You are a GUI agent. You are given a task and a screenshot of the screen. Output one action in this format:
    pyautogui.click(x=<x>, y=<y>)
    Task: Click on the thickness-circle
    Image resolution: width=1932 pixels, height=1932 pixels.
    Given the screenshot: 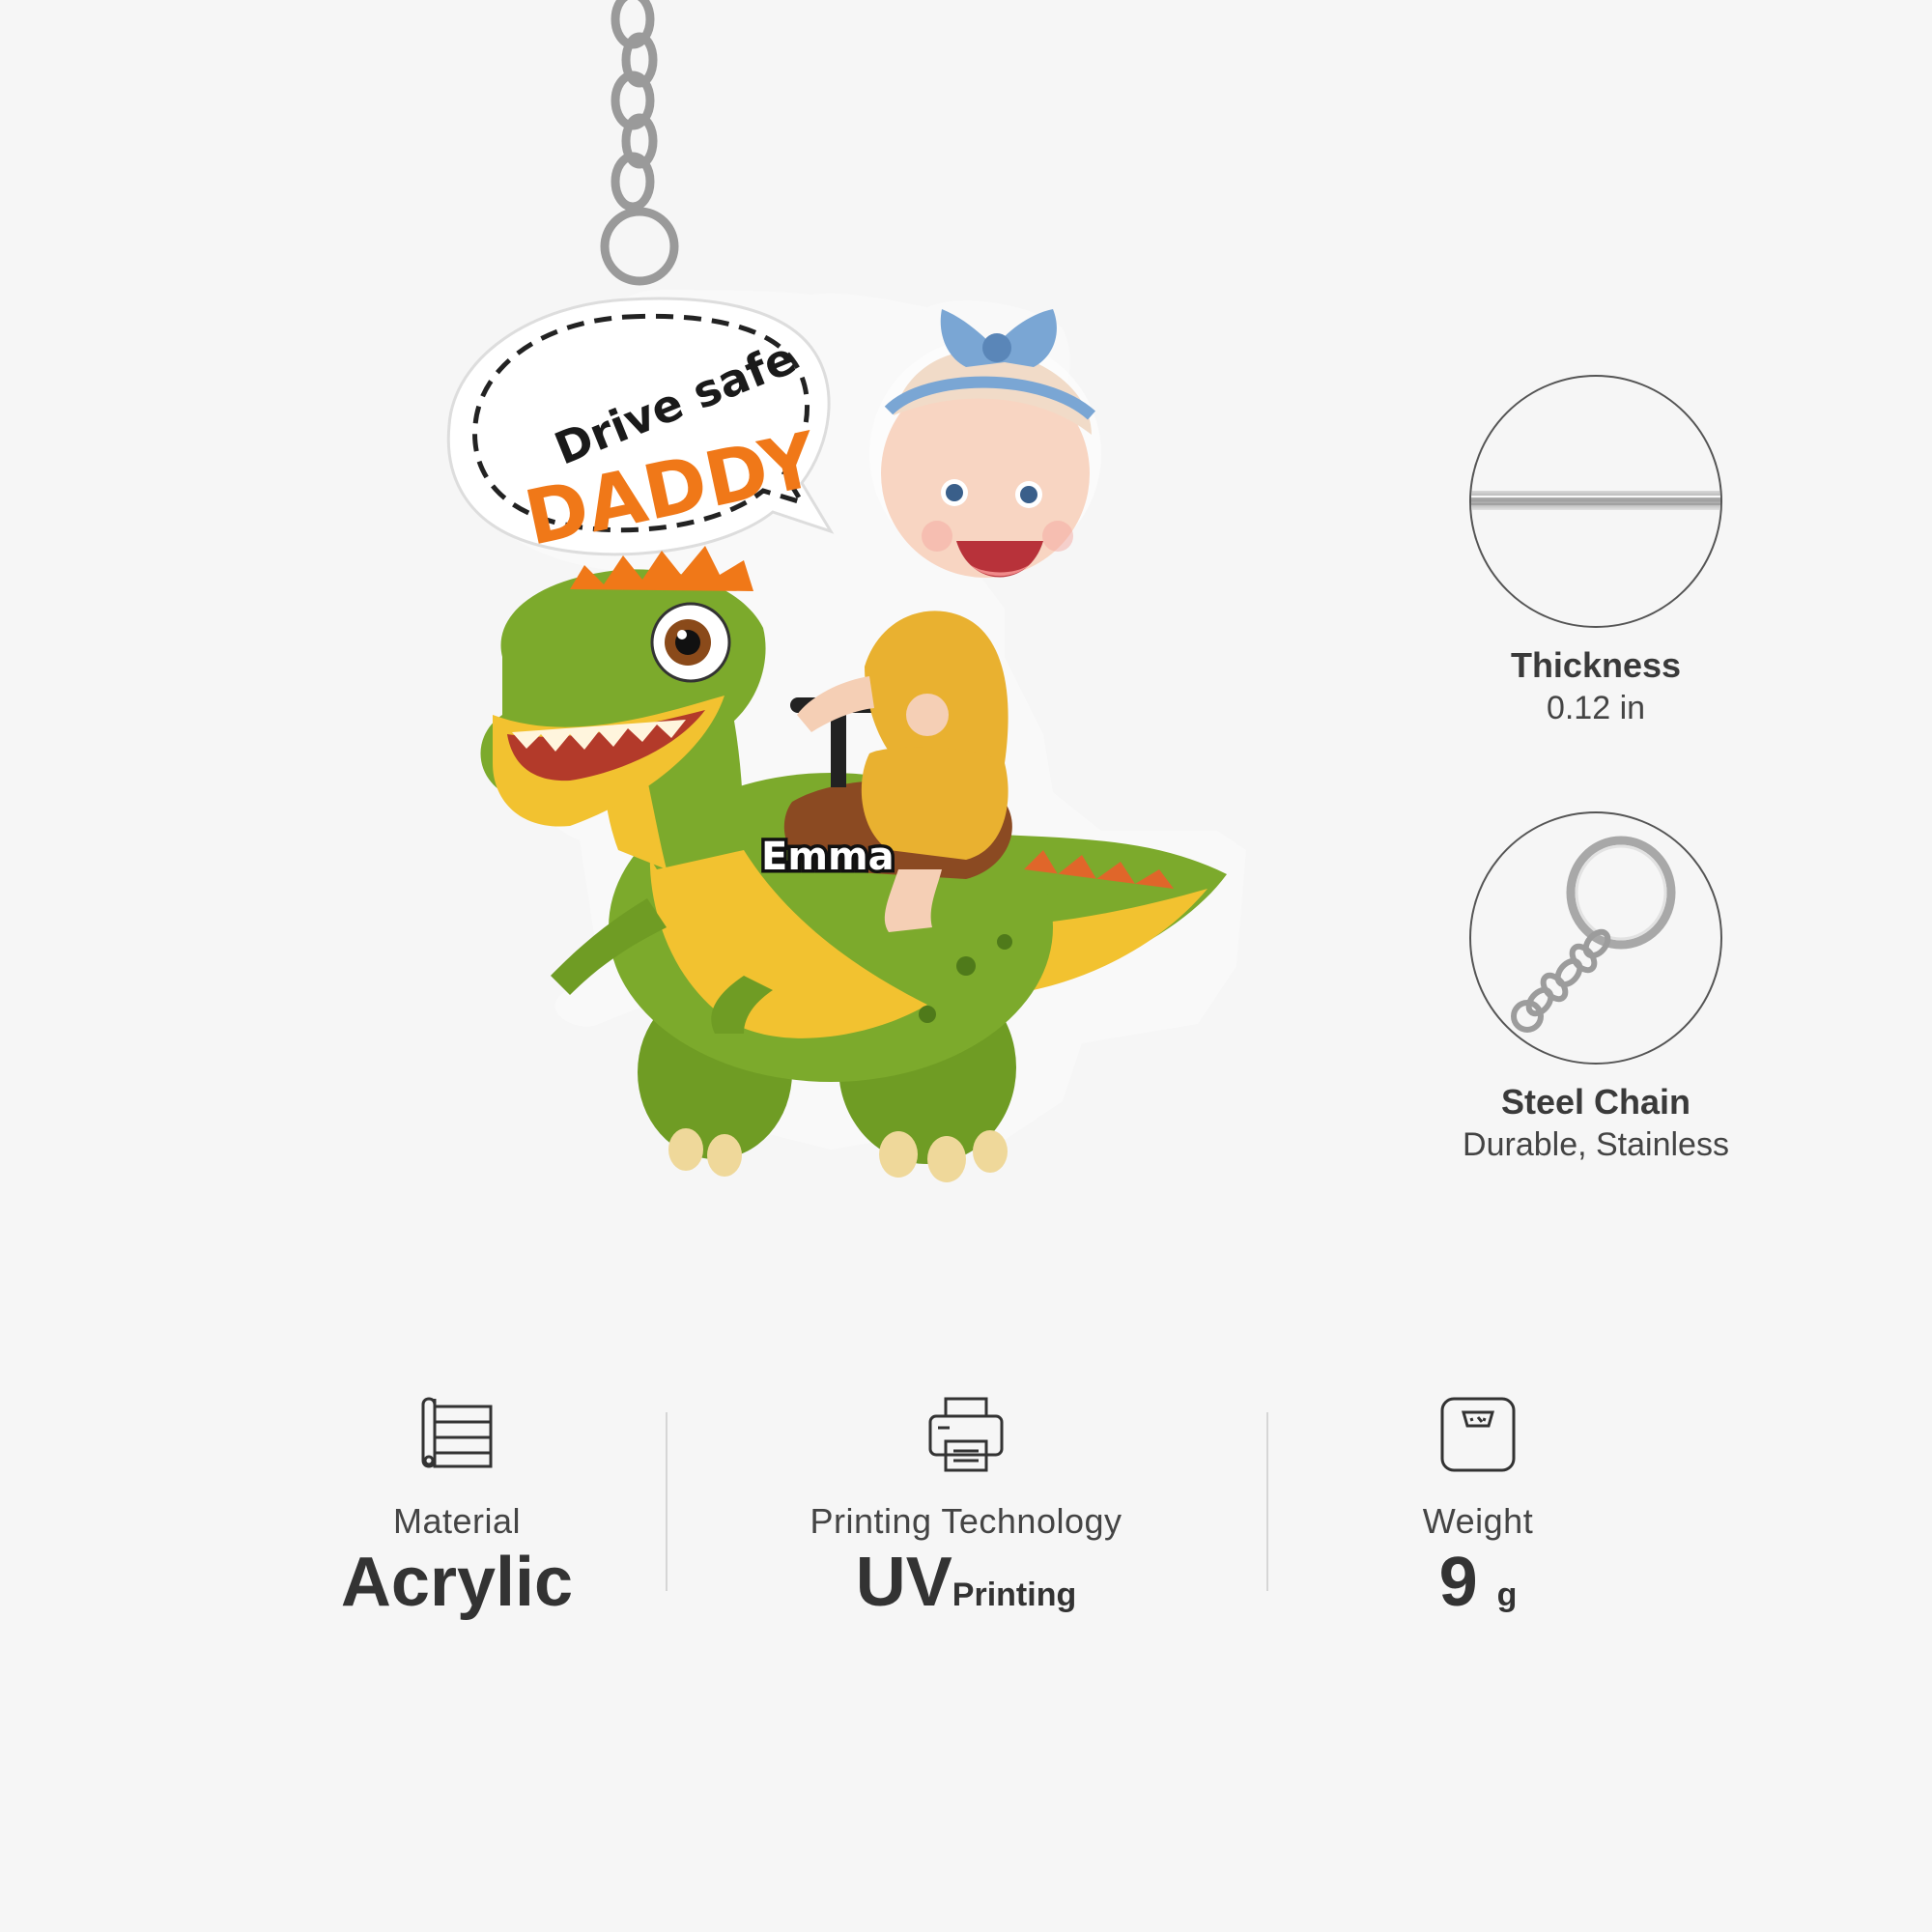 What is the action you would take?
    pyautogui.click(x=1595, y=502)
    